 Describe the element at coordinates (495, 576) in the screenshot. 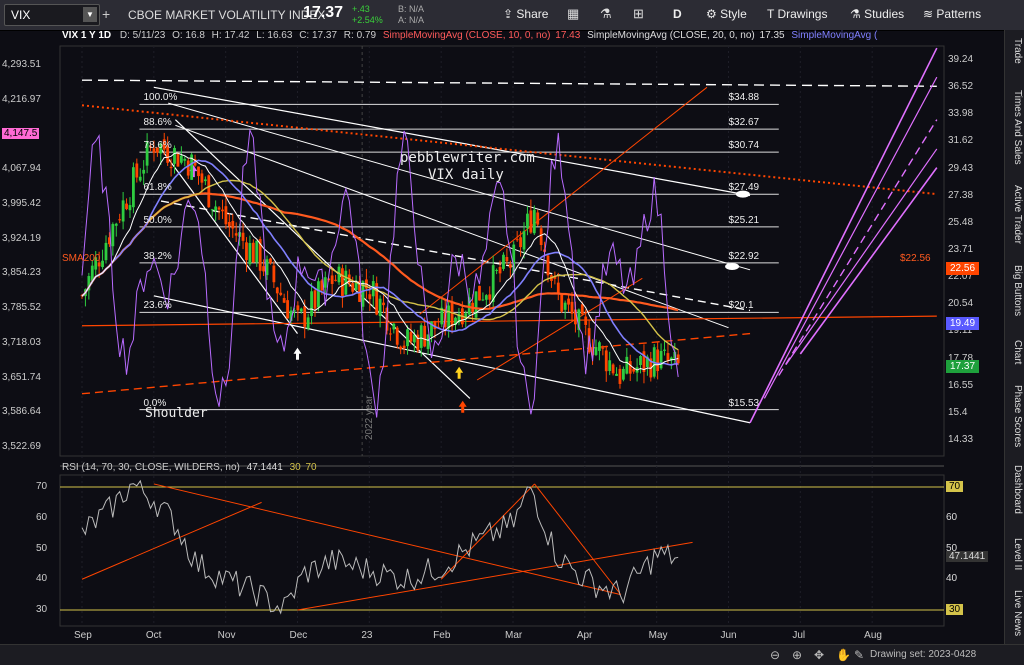

I see `rsi-trend-line` at that location.